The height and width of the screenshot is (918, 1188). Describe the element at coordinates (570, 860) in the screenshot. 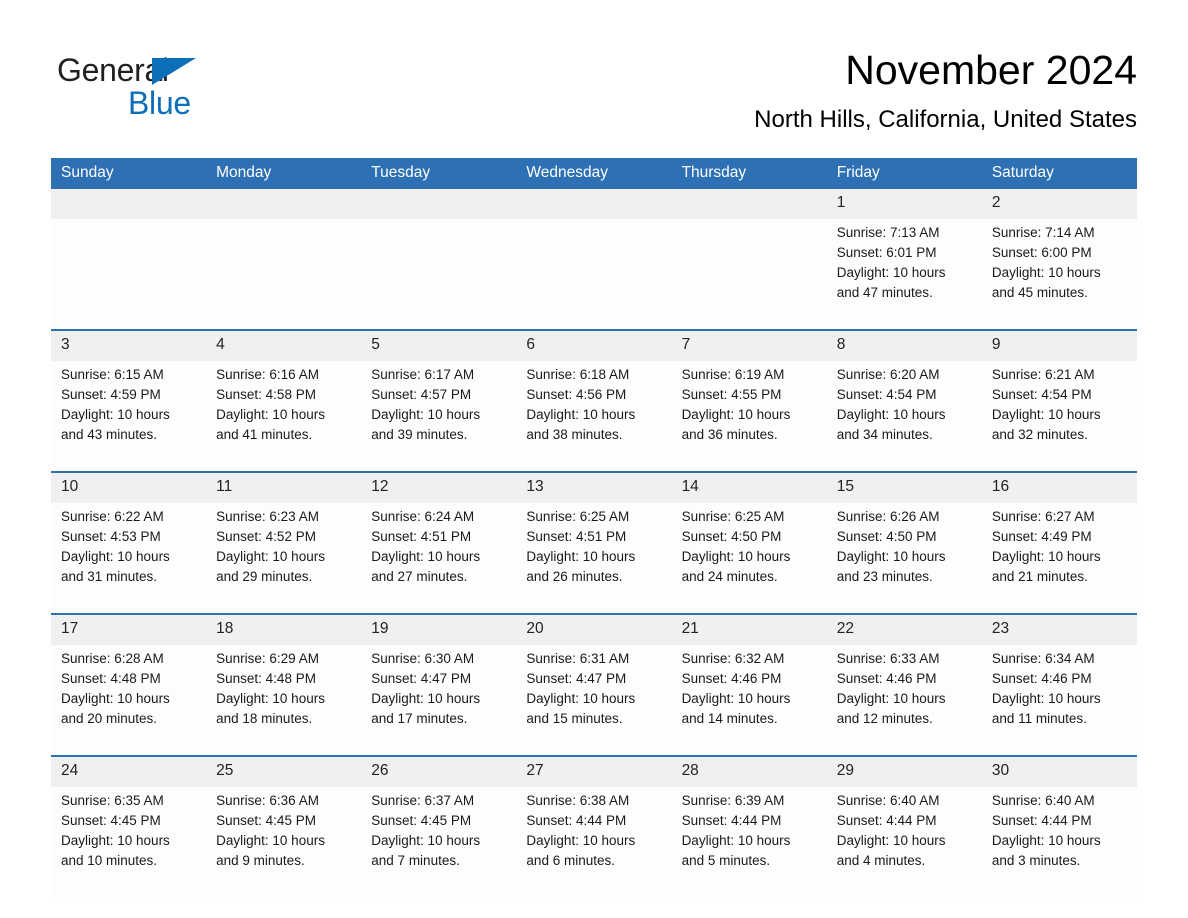

I see `day-daylight-text: and 6 minutes.` at that location.